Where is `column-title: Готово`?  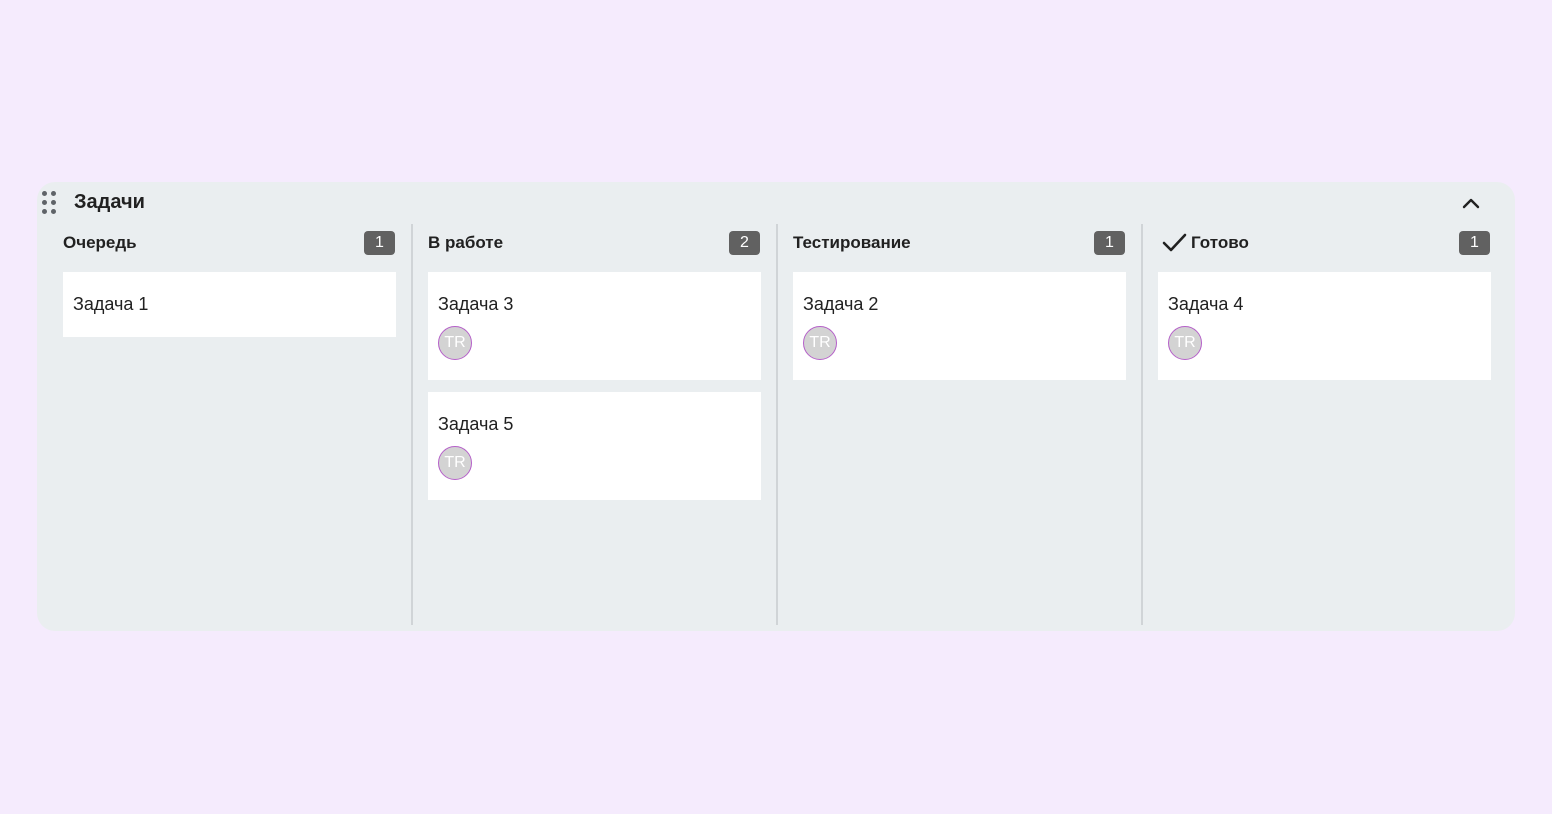
column-title: Готово is located at coordinates (1220, 242).